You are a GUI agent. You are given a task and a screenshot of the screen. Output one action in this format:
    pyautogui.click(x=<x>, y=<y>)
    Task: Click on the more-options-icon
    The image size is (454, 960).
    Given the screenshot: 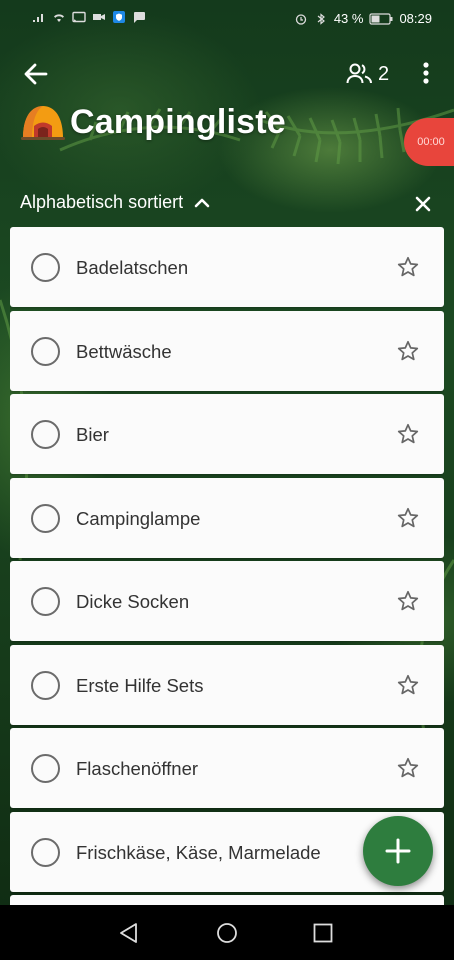 What is the action you would take?
    pyautogui.click(x=426, y=74)
    